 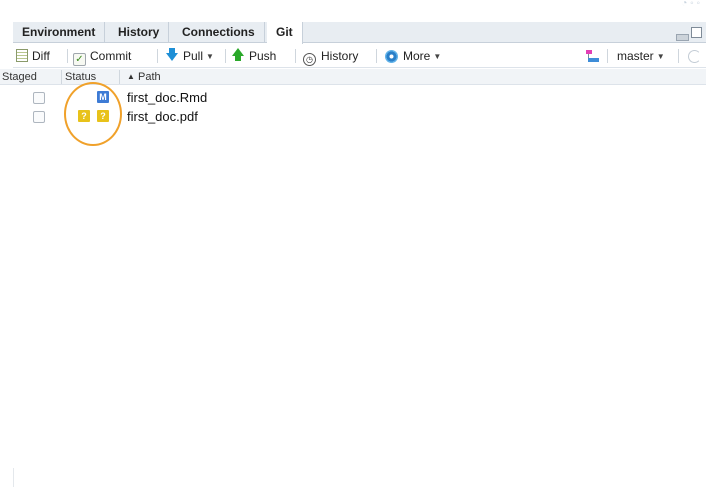 I want to click on diff-icon, so click(x=22, y=55).